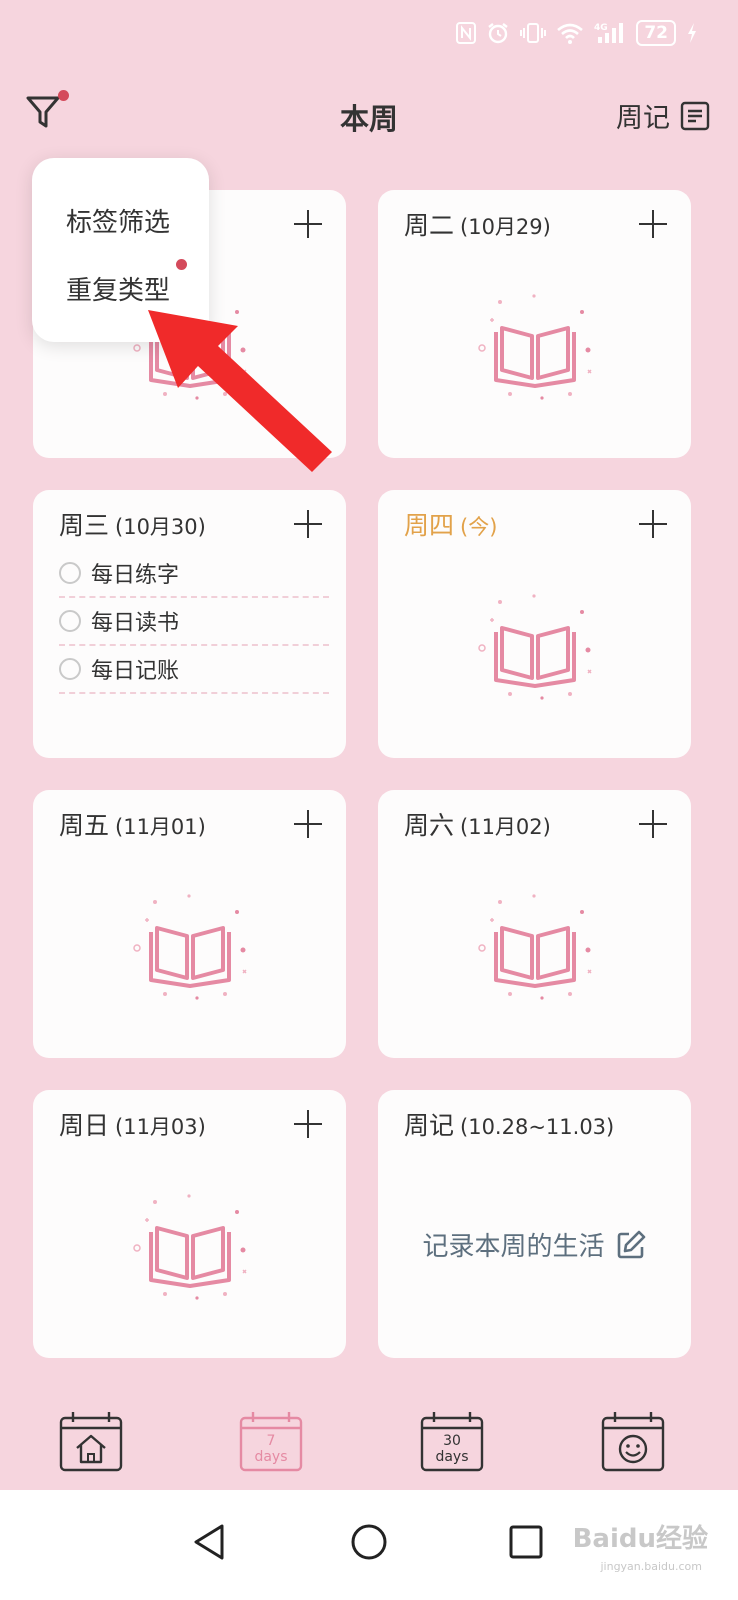 The width and height of the screenshot is (738, 1600). I want to click on svg-text: 4G, so click(601, 28).